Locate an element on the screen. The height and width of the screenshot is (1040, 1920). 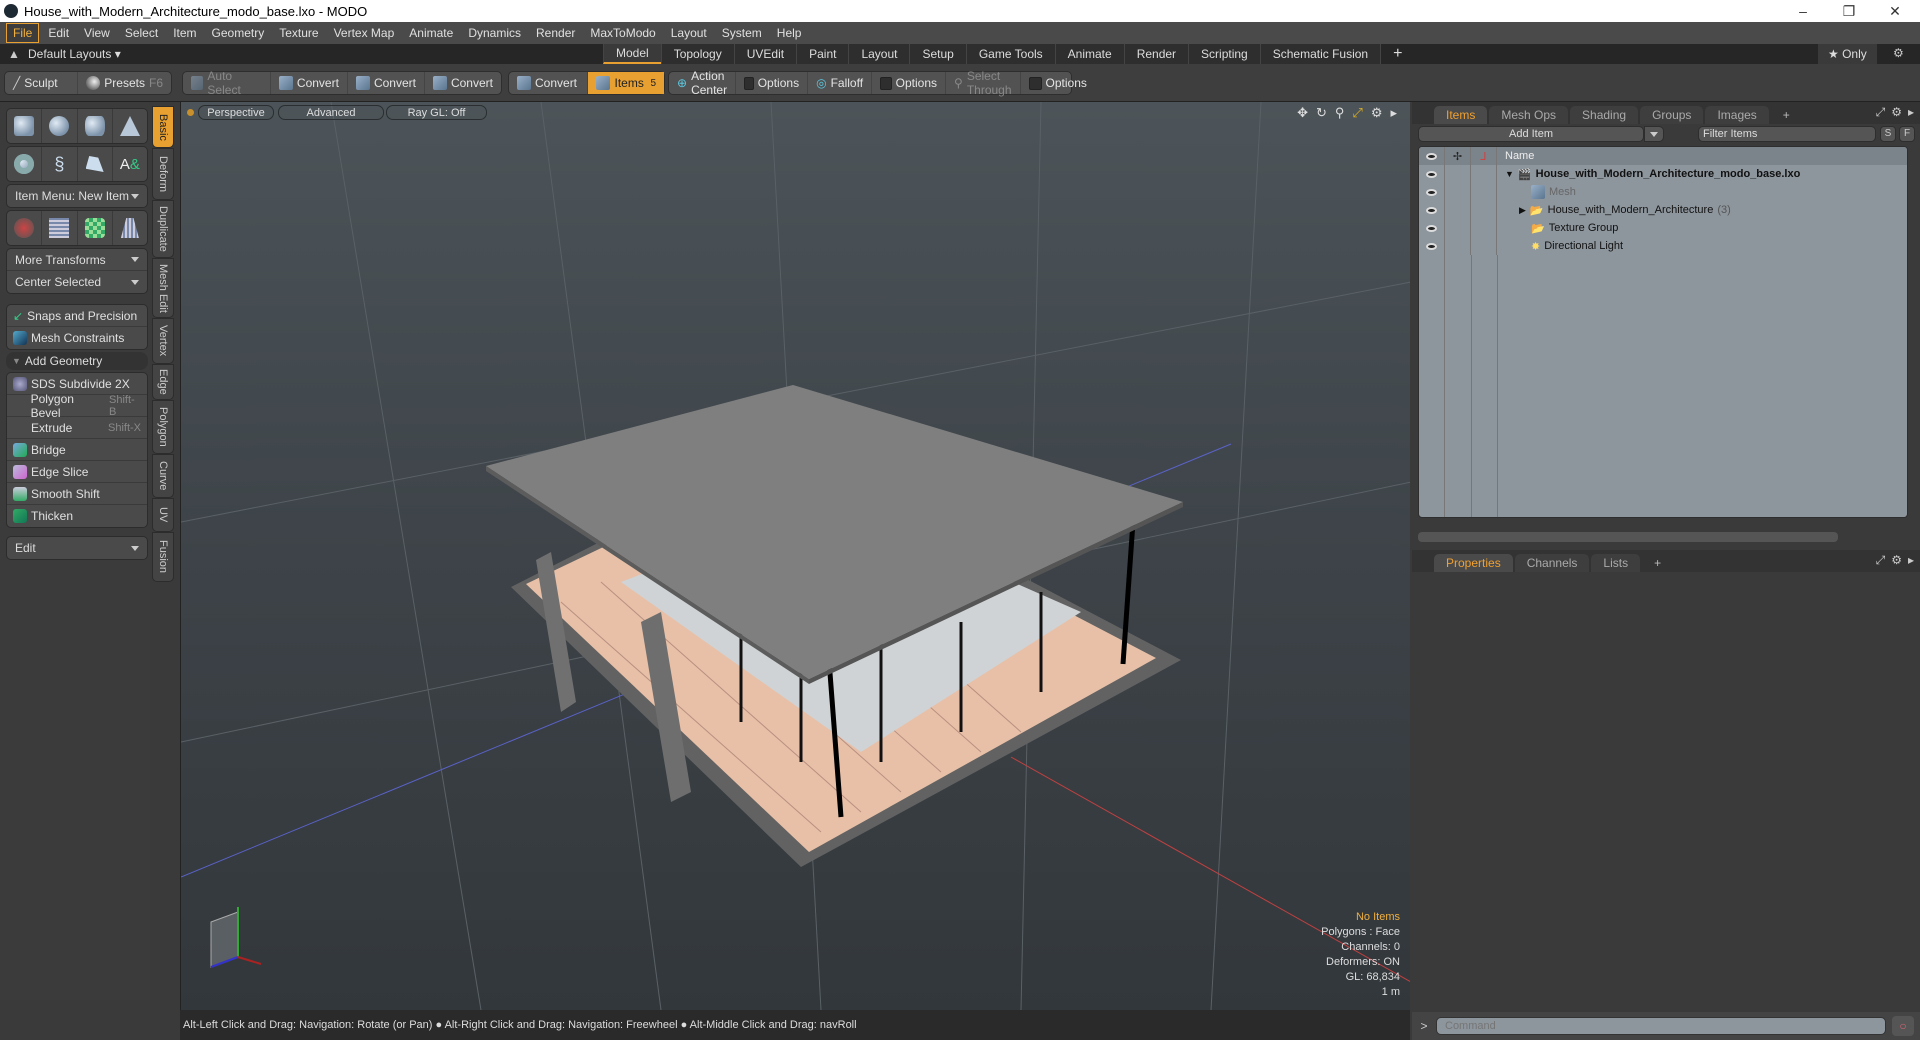
action-center-button: ⊕ Action Center is located at coordinates (703, 83).